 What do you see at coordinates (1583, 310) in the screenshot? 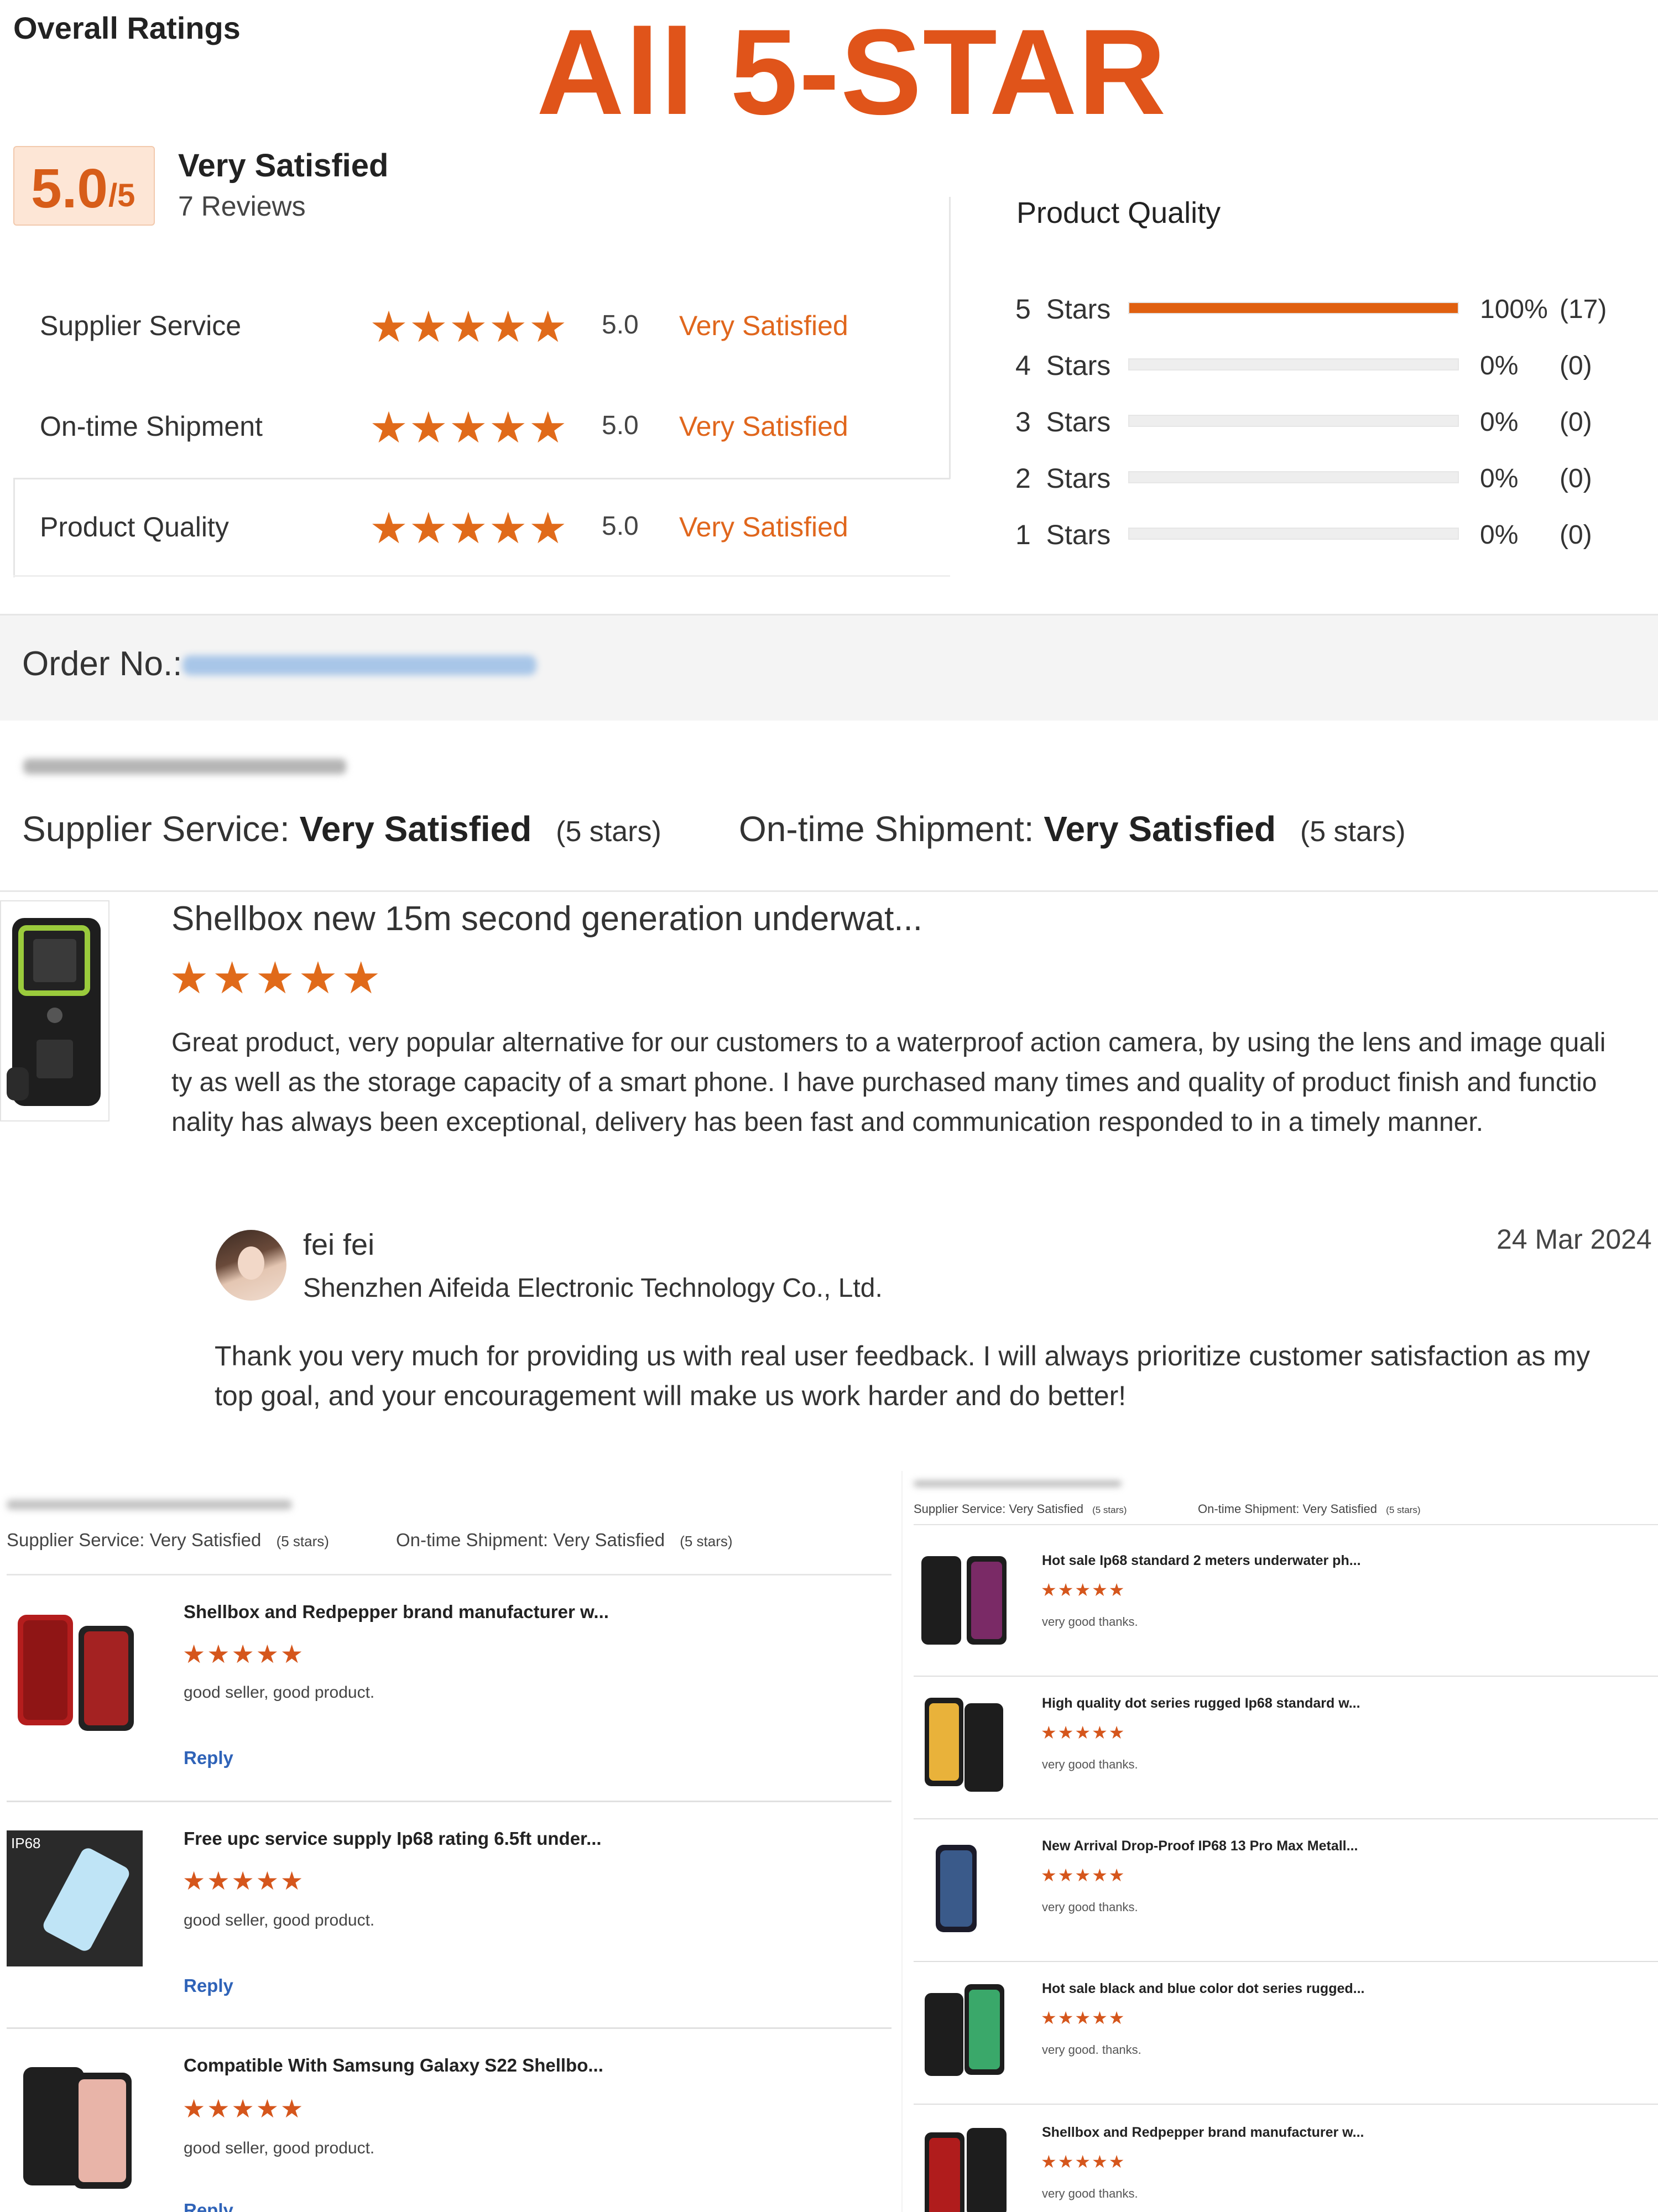
I see `pq-count: (17)` at bounding box center [1583, 310].